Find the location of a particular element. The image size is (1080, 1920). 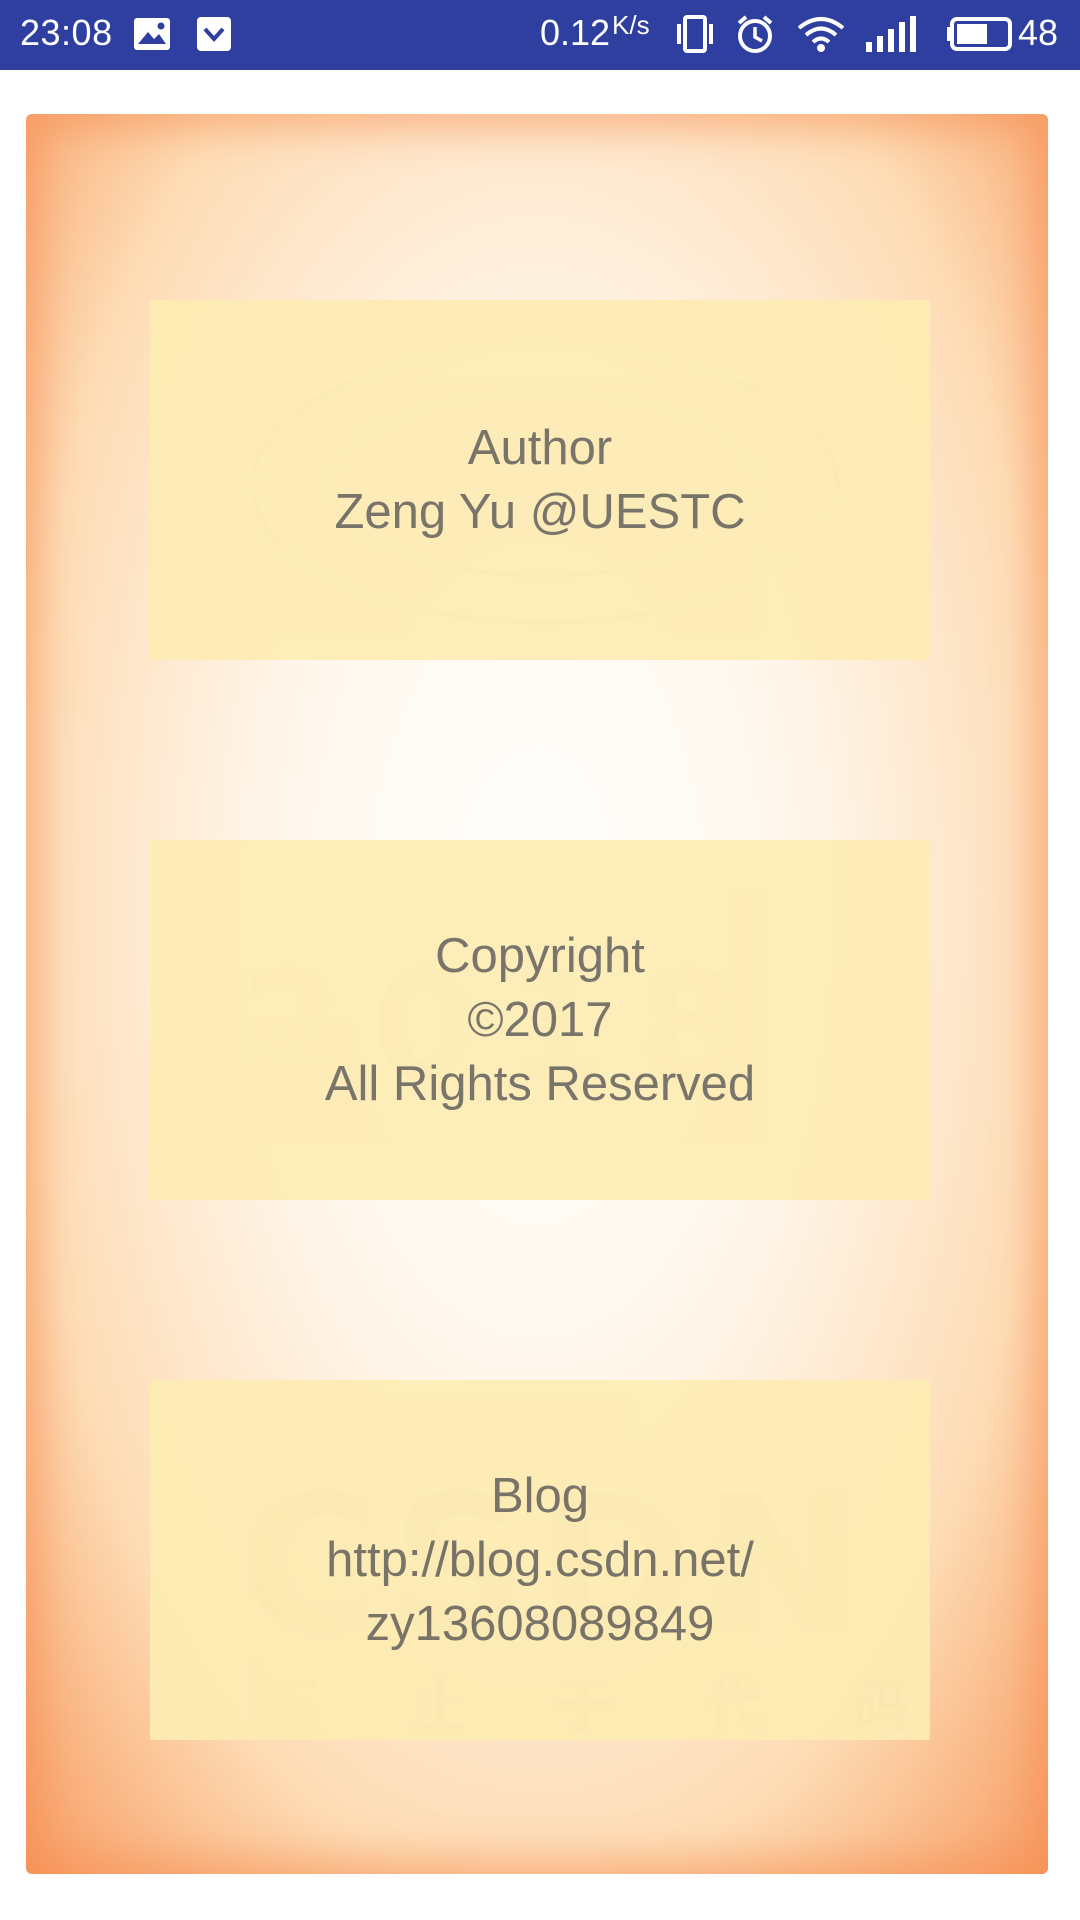

download-icon is located at coordinates (214, 36).